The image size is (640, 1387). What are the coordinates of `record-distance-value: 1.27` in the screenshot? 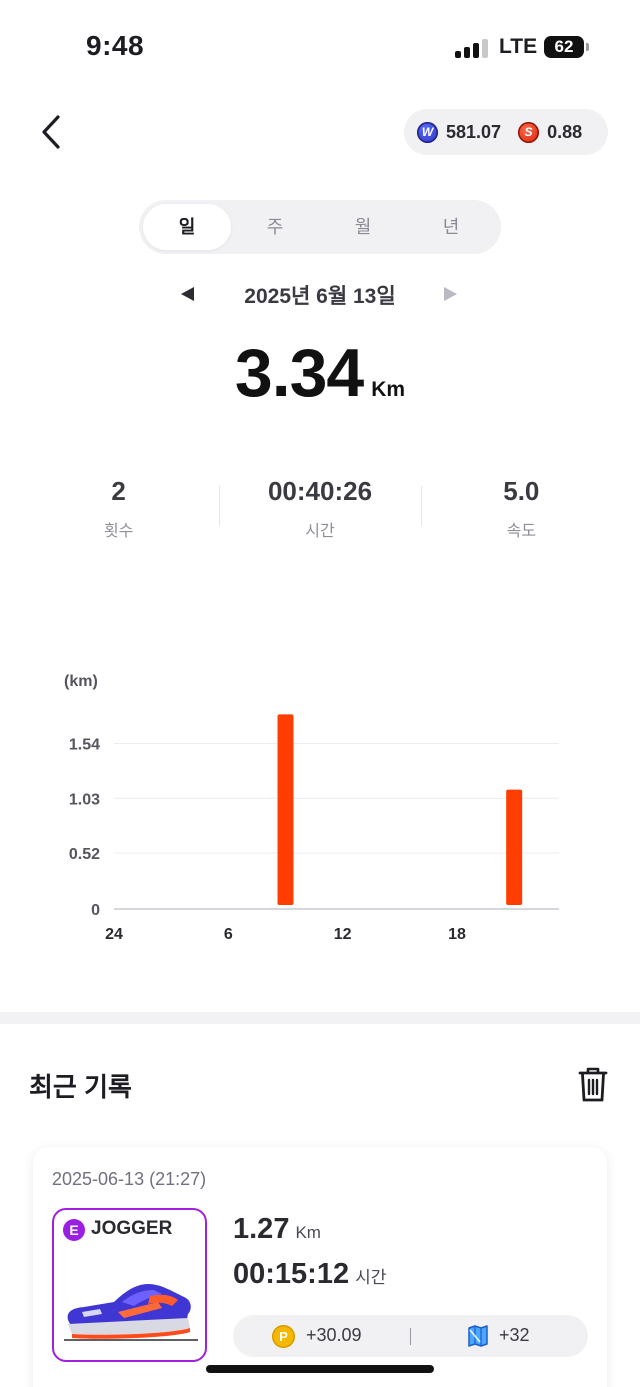 It's located at (261, 1229).